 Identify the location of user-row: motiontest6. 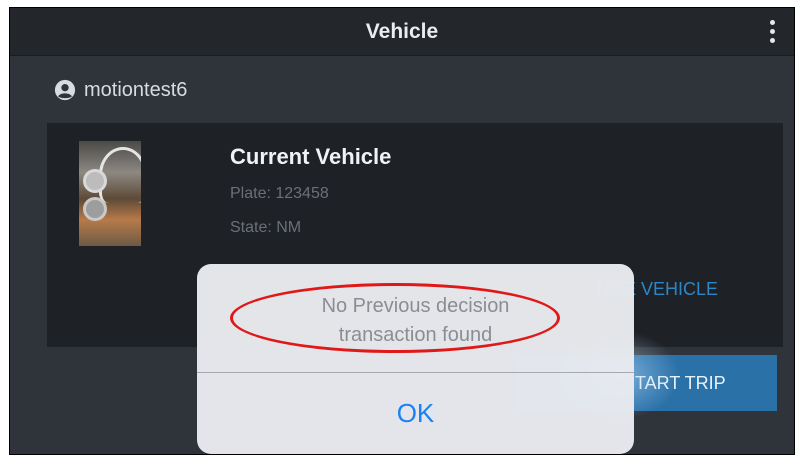
(120, 90).